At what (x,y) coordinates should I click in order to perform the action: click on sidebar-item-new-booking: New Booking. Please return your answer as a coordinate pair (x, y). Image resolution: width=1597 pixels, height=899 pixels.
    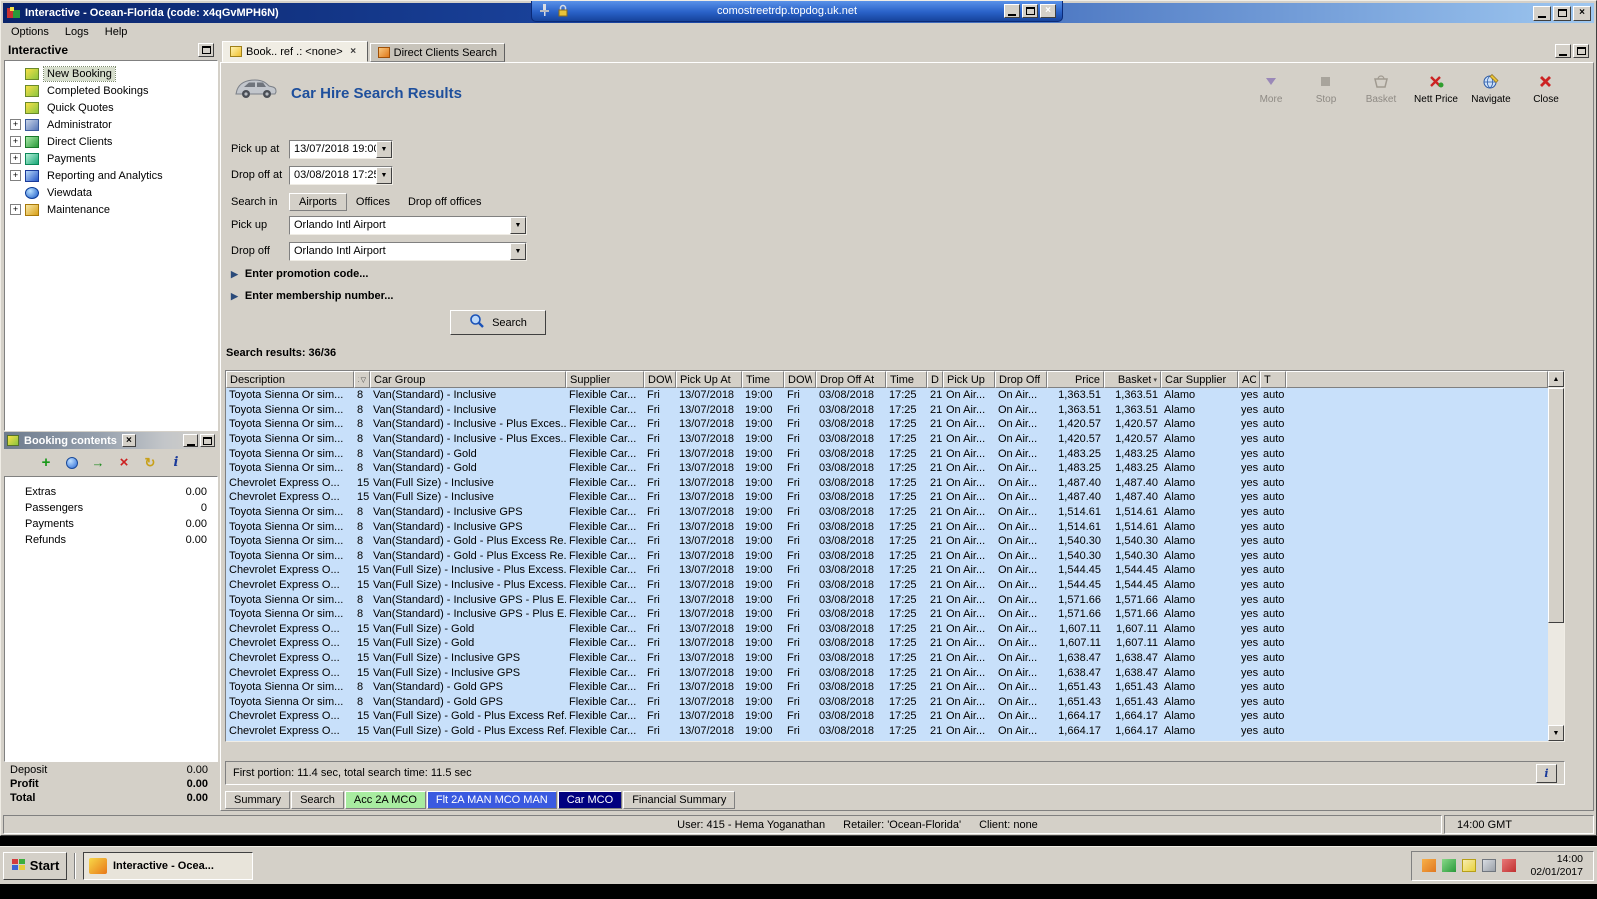
    Looking at the image, I should click on (111, 73).